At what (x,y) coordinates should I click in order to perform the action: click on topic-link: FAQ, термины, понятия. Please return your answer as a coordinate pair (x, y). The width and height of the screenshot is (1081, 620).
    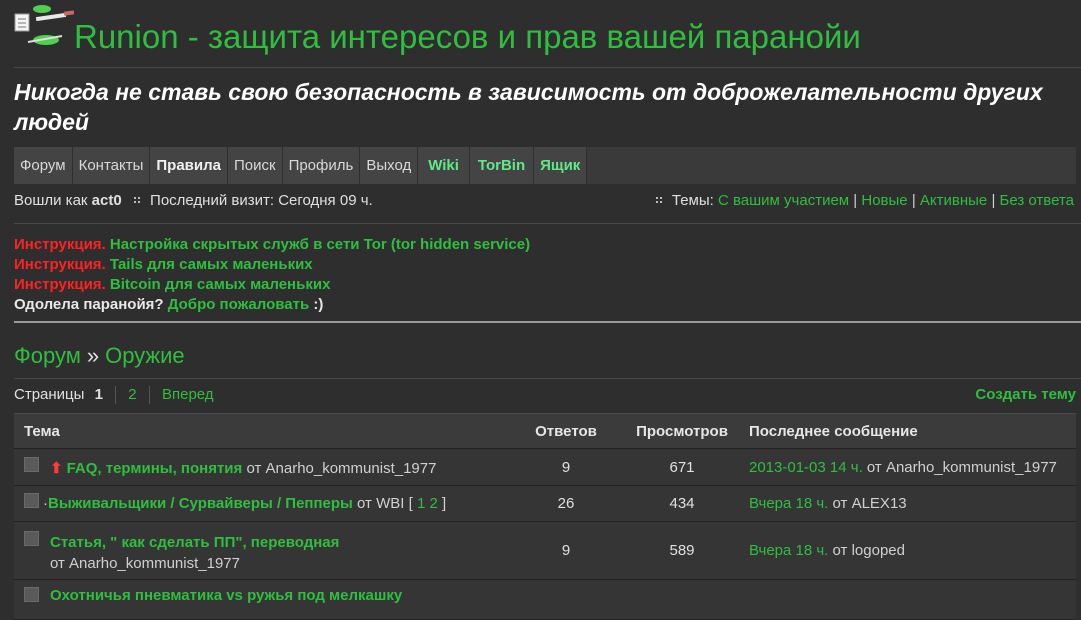
    Looking at the image, I should click on (155, 468).